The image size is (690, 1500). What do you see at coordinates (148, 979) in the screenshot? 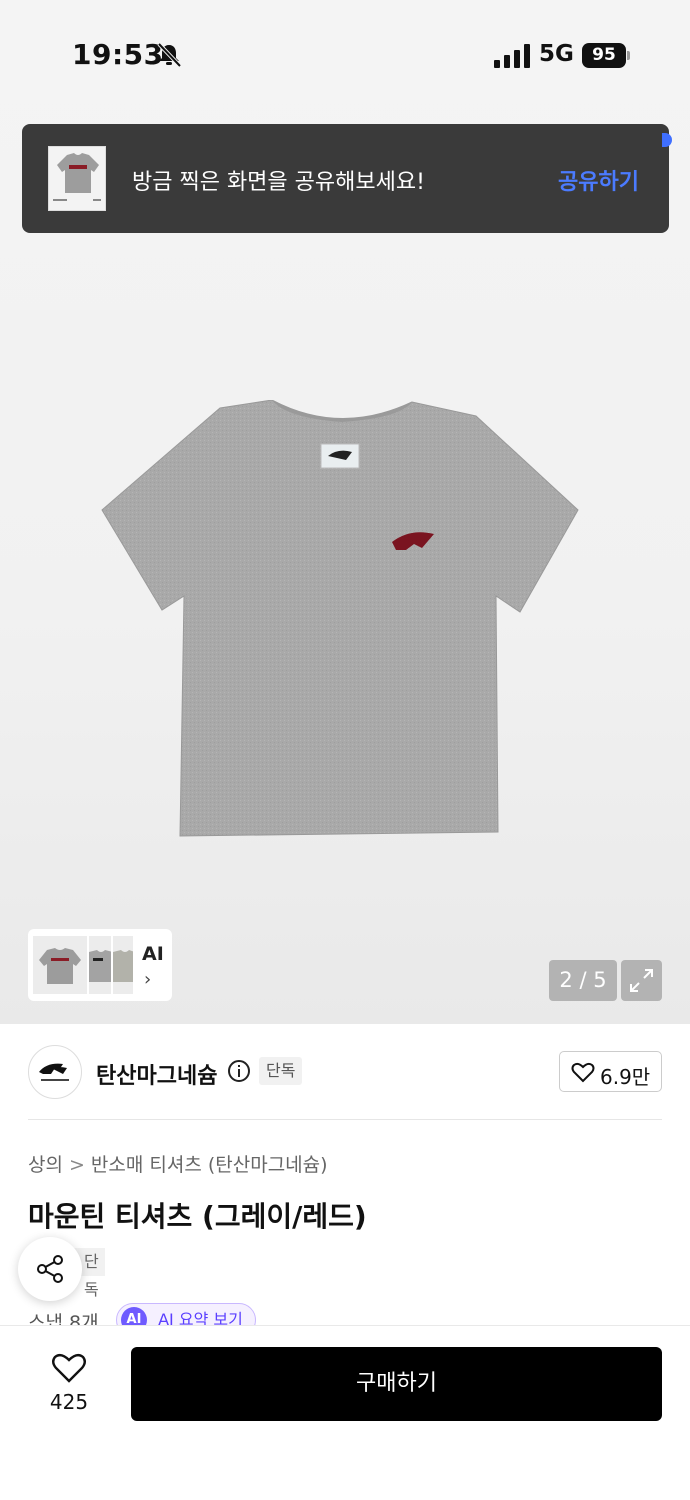
I see `chevron-right-icon: ›` at bounding box center [148, 979].